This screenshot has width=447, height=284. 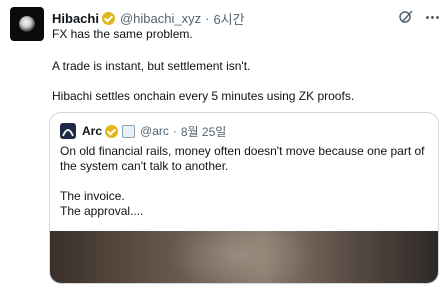 I want to click on author-name: Hibachi, so click(x=75, y=18).